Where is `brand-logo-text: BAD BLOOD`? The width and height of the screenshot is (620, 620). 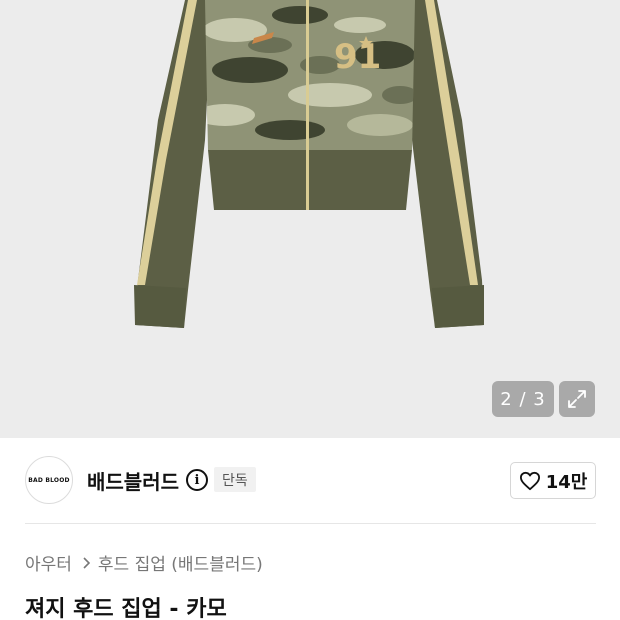
brand-logo-text: BAD BLOOD is located at coordinates (49, 480).